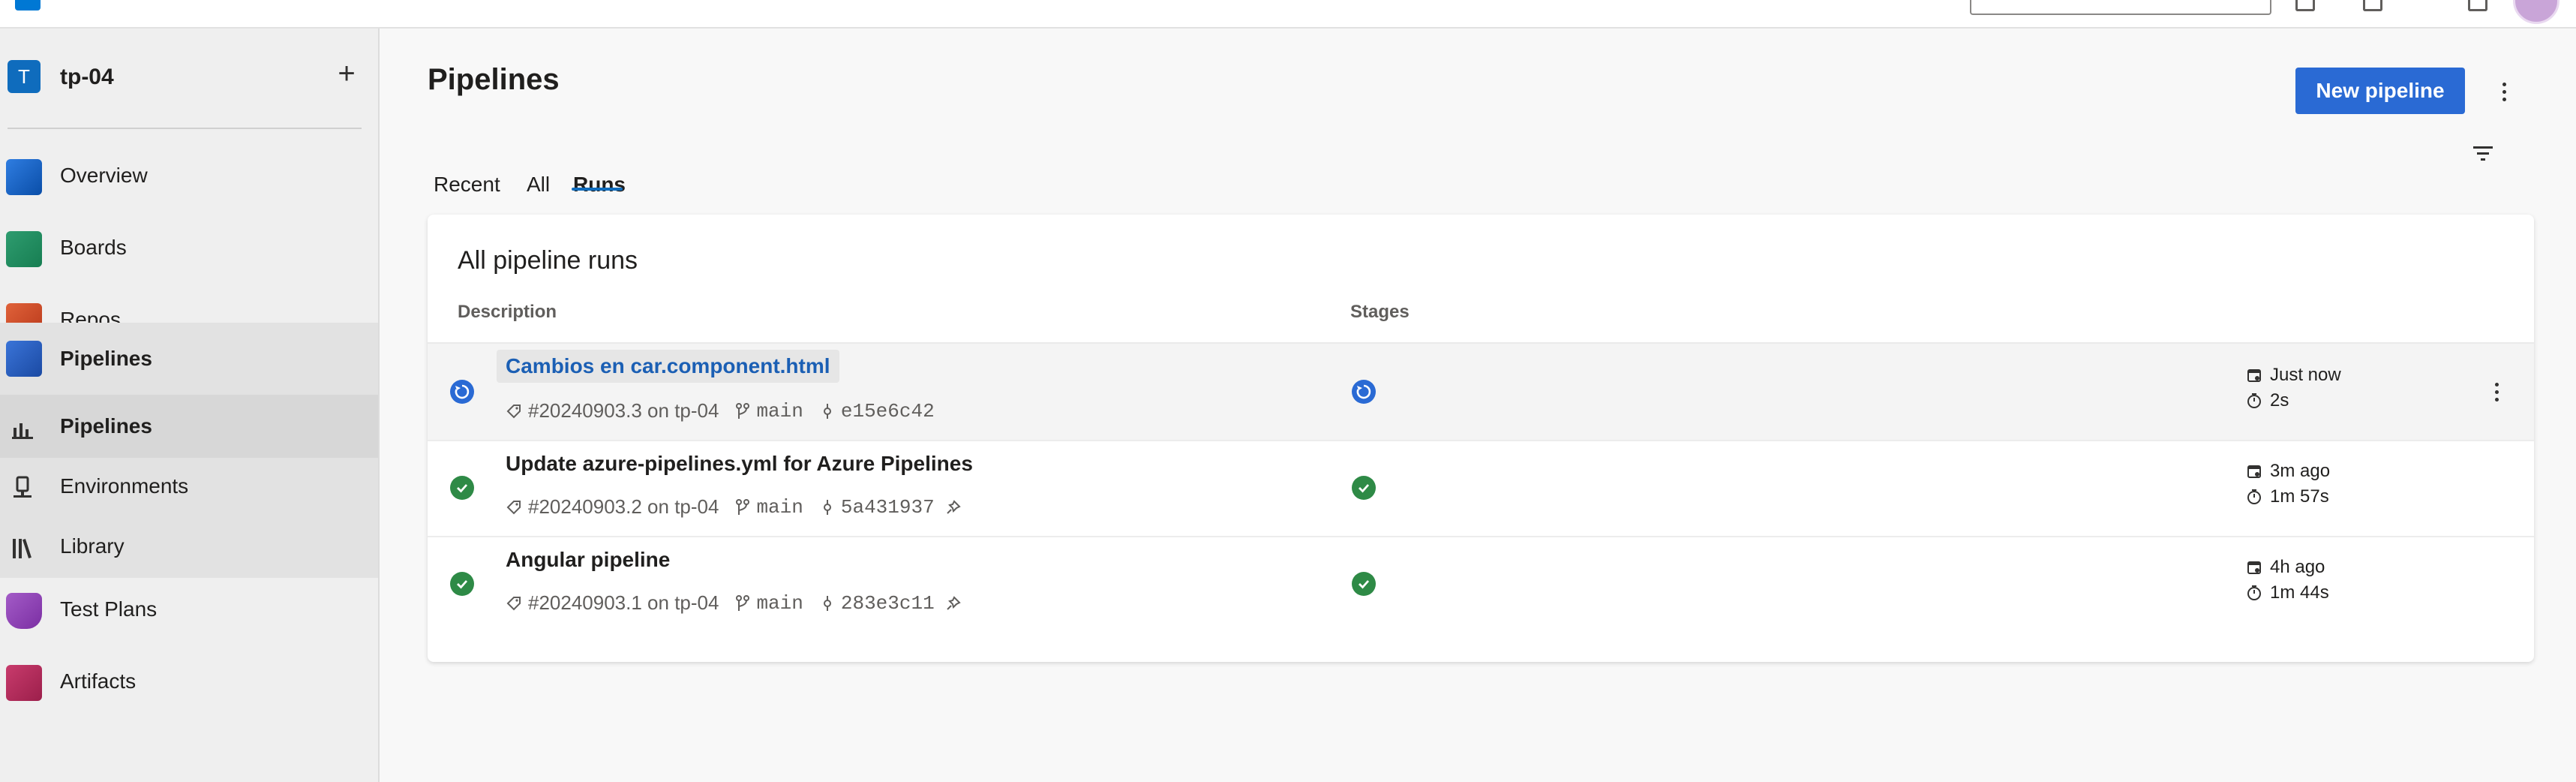 The image size is (2576, 782). What do you see at coordinates (1380, 312) in the screenshot?
I see `column-header-stages: Stages` at bounding box center [1380, 312].